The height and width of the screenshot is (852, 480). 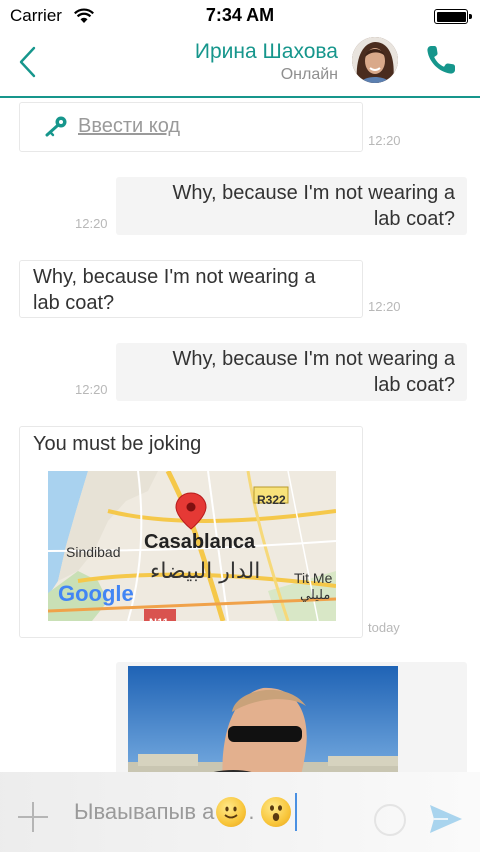 What do you see at coordinates (93, 552) in the screenshot?
I see `map-label-district: Sindibad` at bounding box center [93, 552].